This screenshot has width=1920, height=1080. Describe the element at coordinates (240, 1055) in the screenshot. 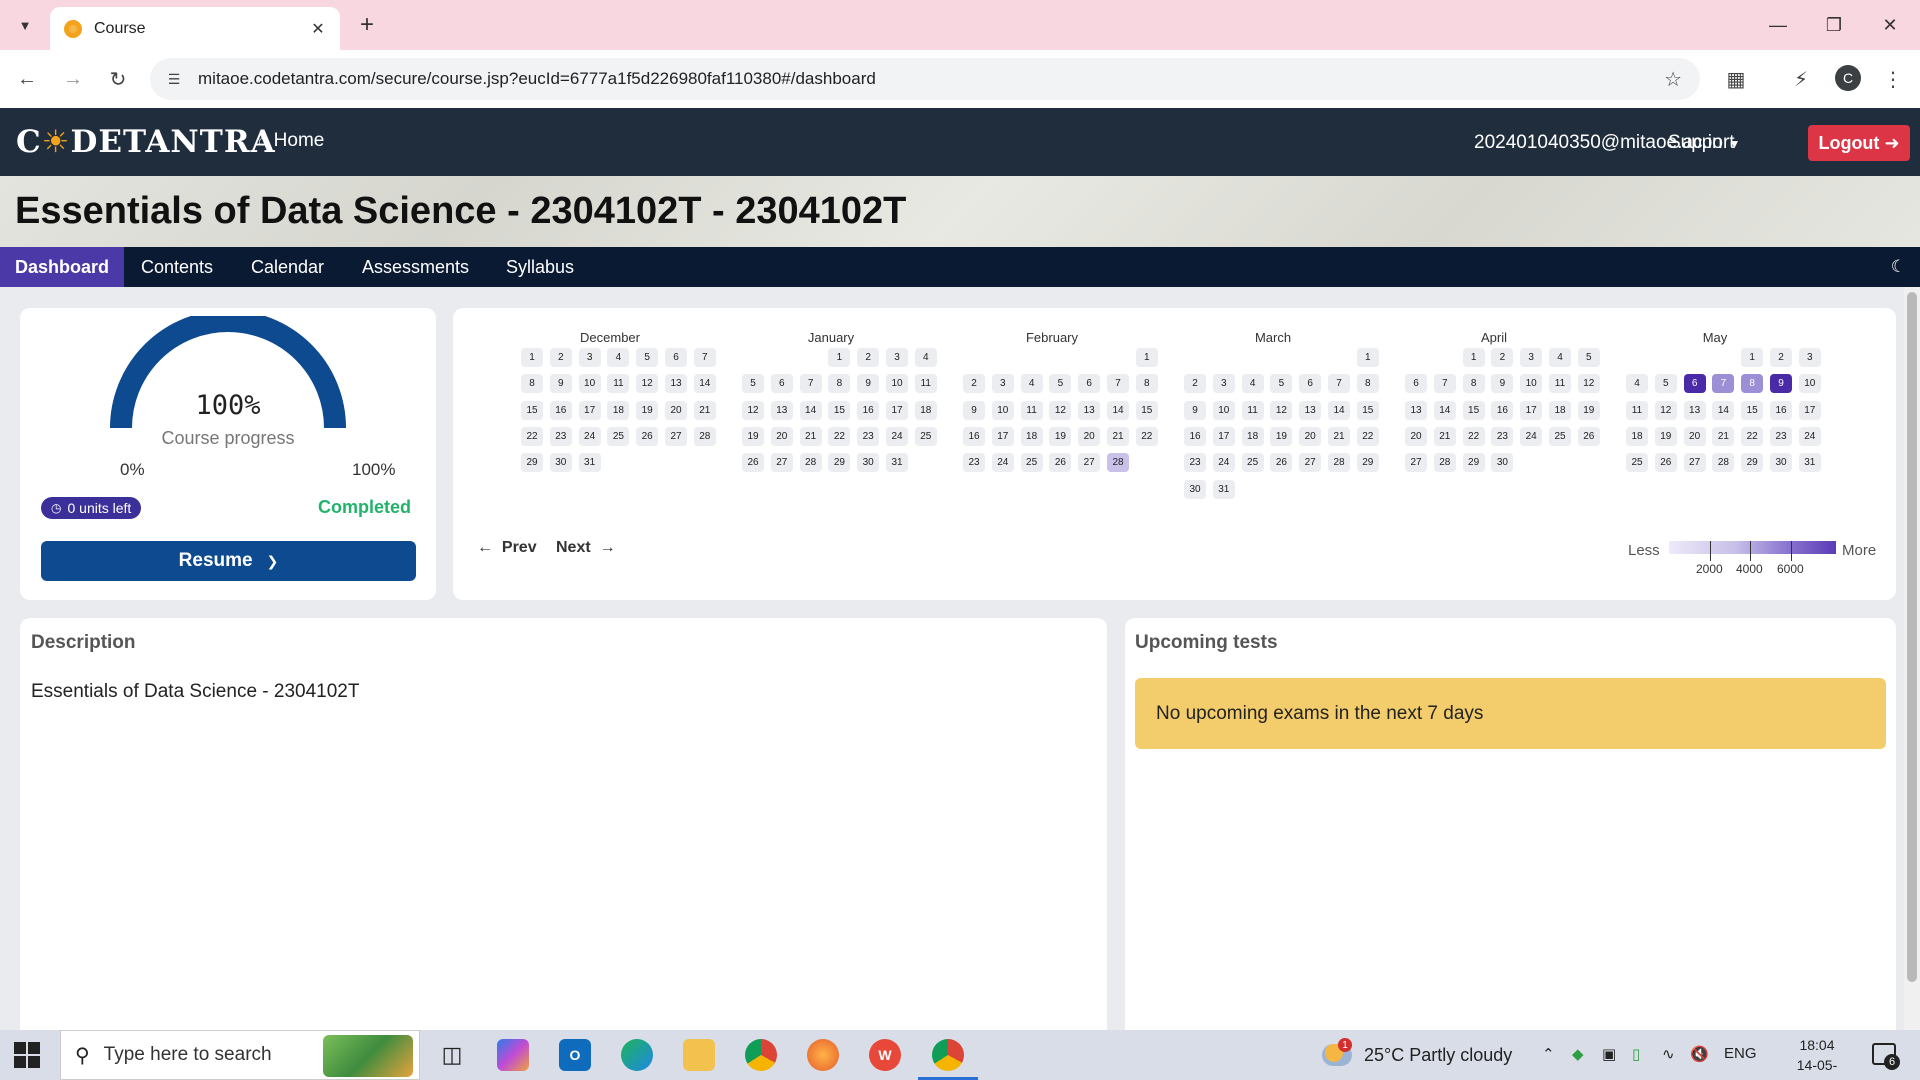

I see `taskbar-search: ⚲ Type here to search` at that location.